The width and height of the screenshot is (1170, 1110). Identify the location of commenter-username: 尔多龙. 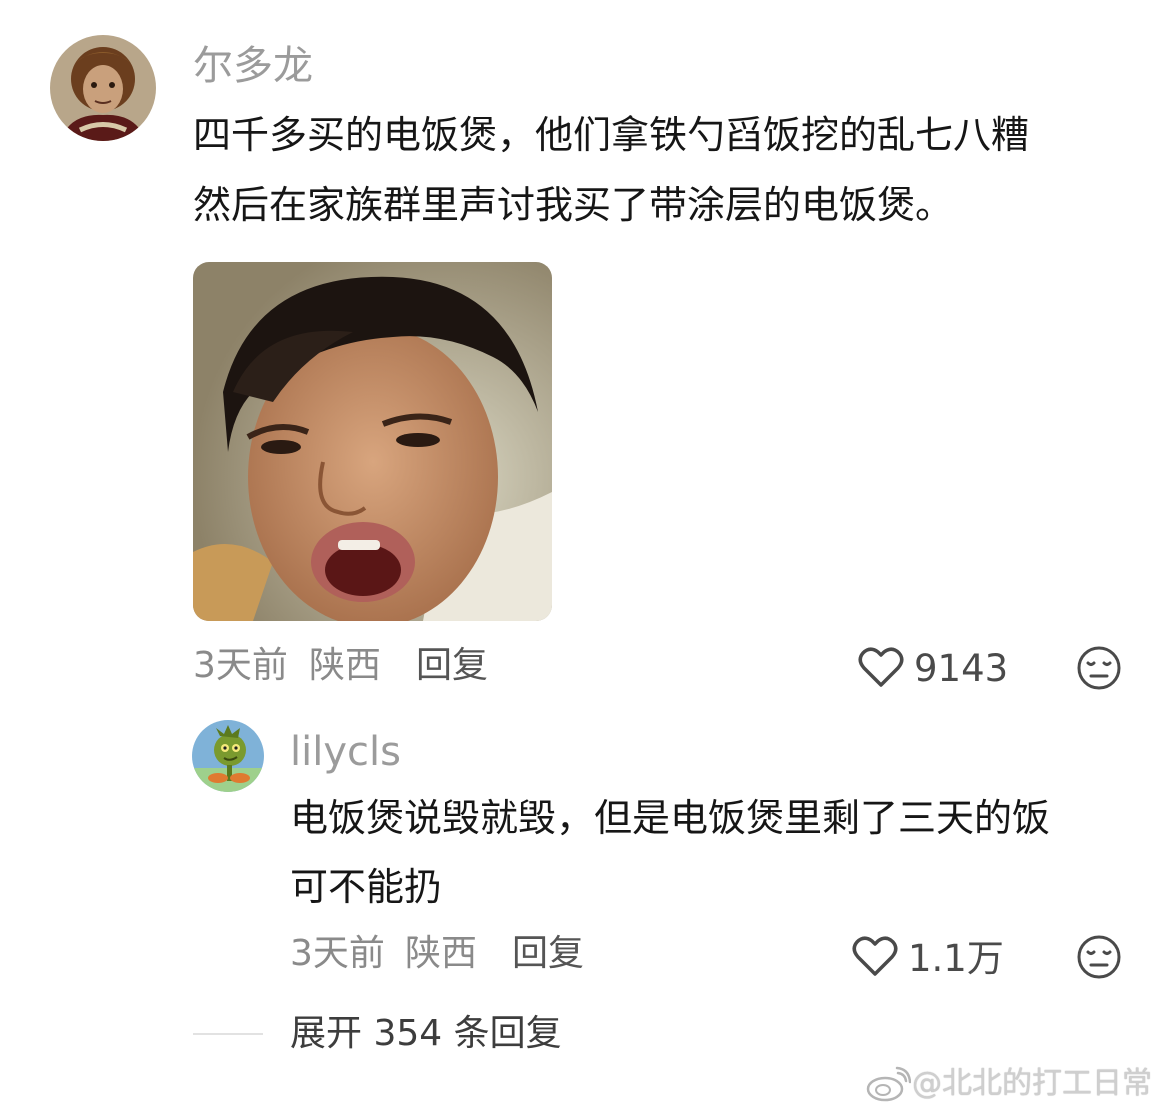
(253, 66).